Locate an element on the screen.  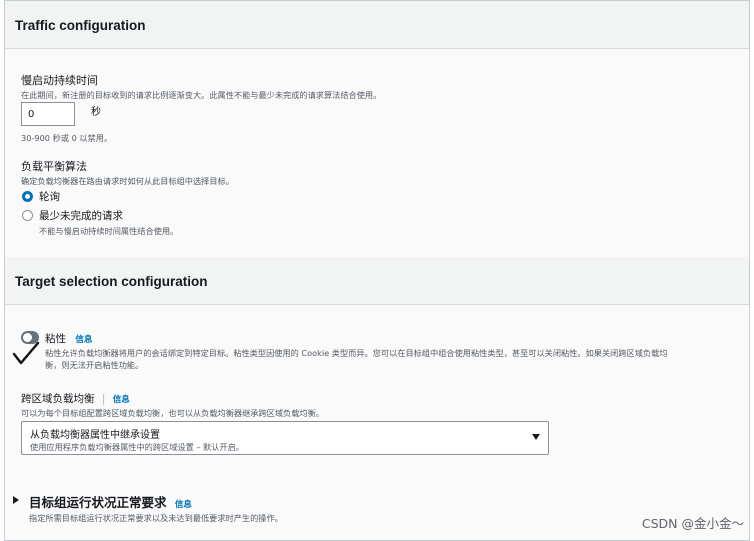
cross-zone-label-row: 跨区域负载均衡 | 信息 is located at coordinates (75, 398).